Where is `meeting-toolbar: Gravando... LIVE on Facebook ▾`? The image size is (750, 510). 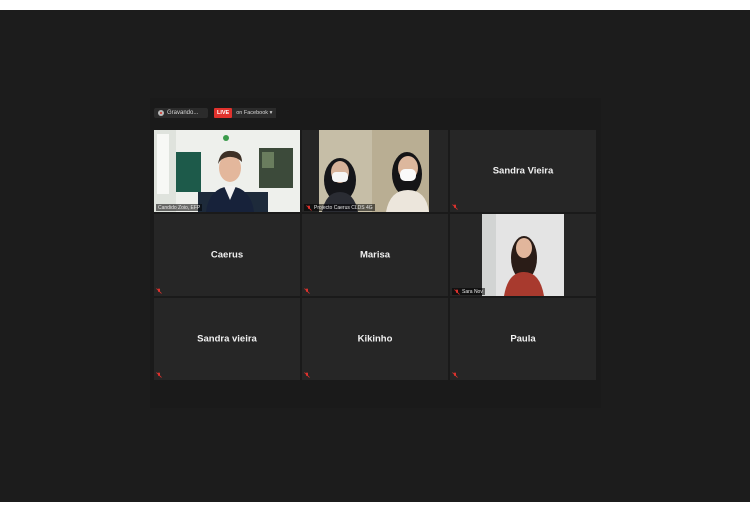 meeting-toolbar: Gravando... LIVE on Facebook ▾ is located at coordinates (215, 113).